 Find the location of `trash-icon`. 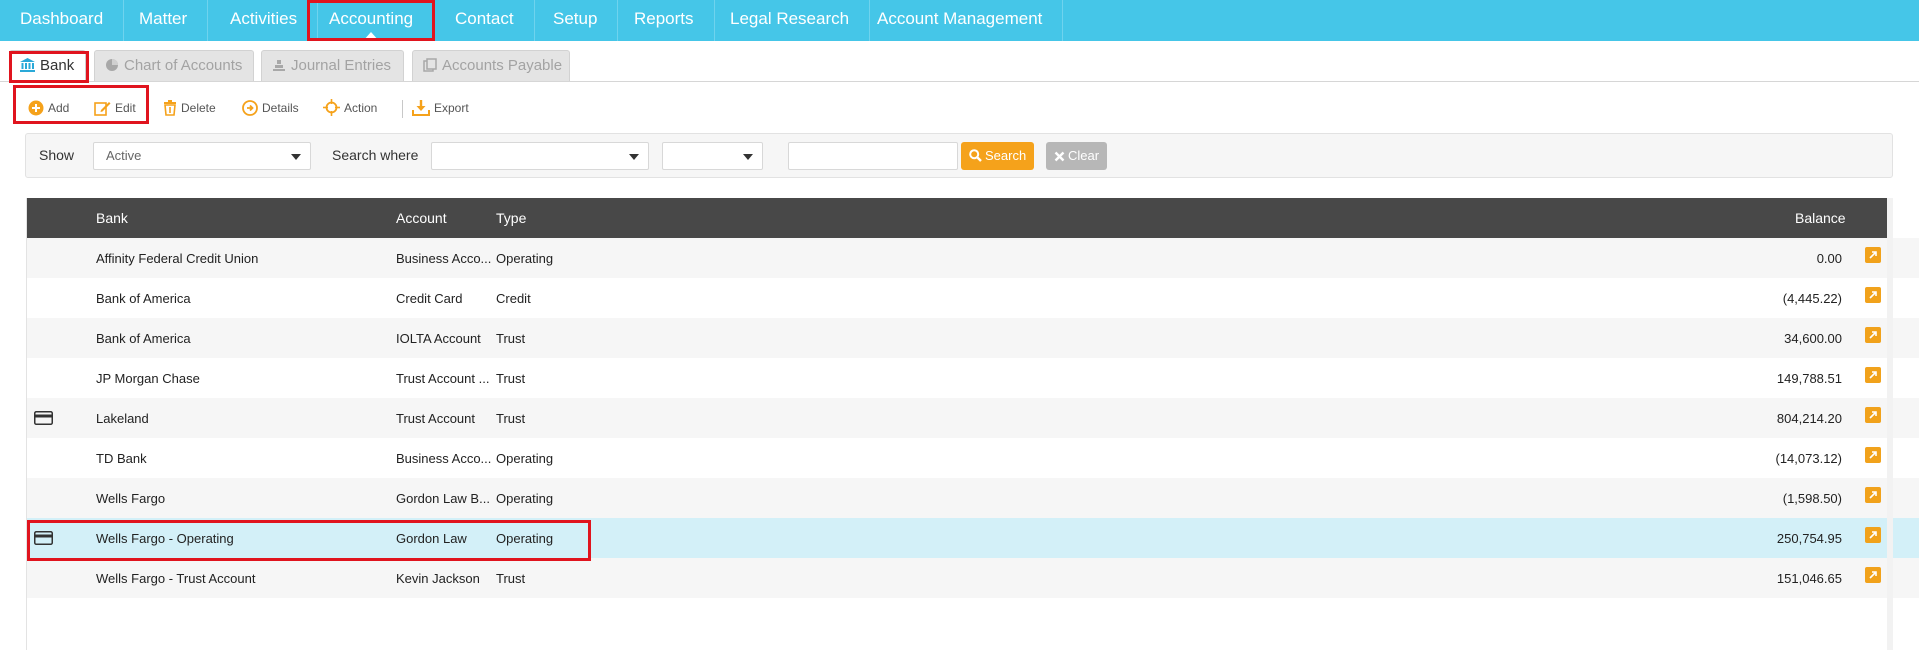

trash-icon is located at coordinates (170, 108).